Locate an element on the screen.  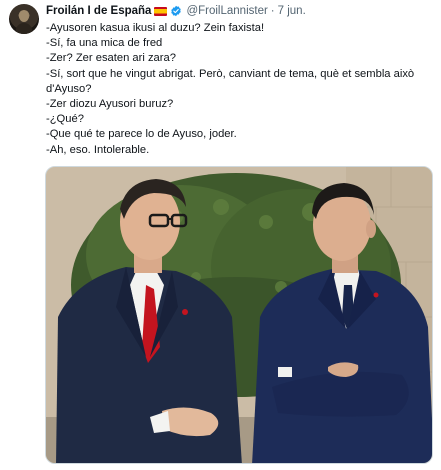
tweet-text-line: -Zer diozu Ayusori buruz? is located at coordinates (110, 104).